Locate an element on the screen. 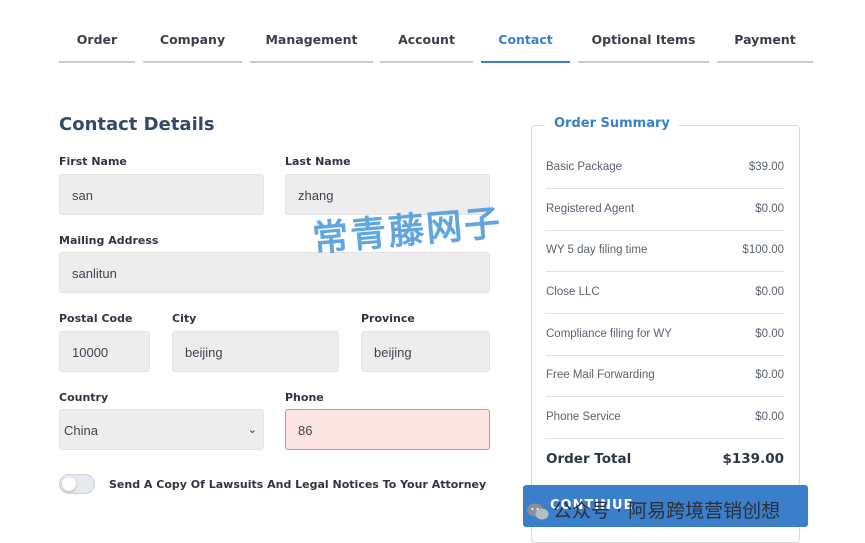  summary-row: Phone Service $0.00 is located at coordinates (665, 418).